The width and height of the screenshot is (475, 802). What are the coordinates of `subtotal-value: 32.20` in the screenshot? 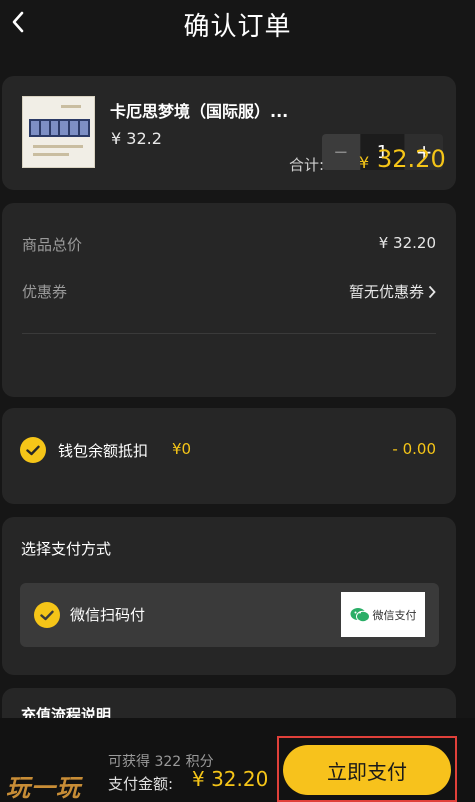 It's located at (411, 159).